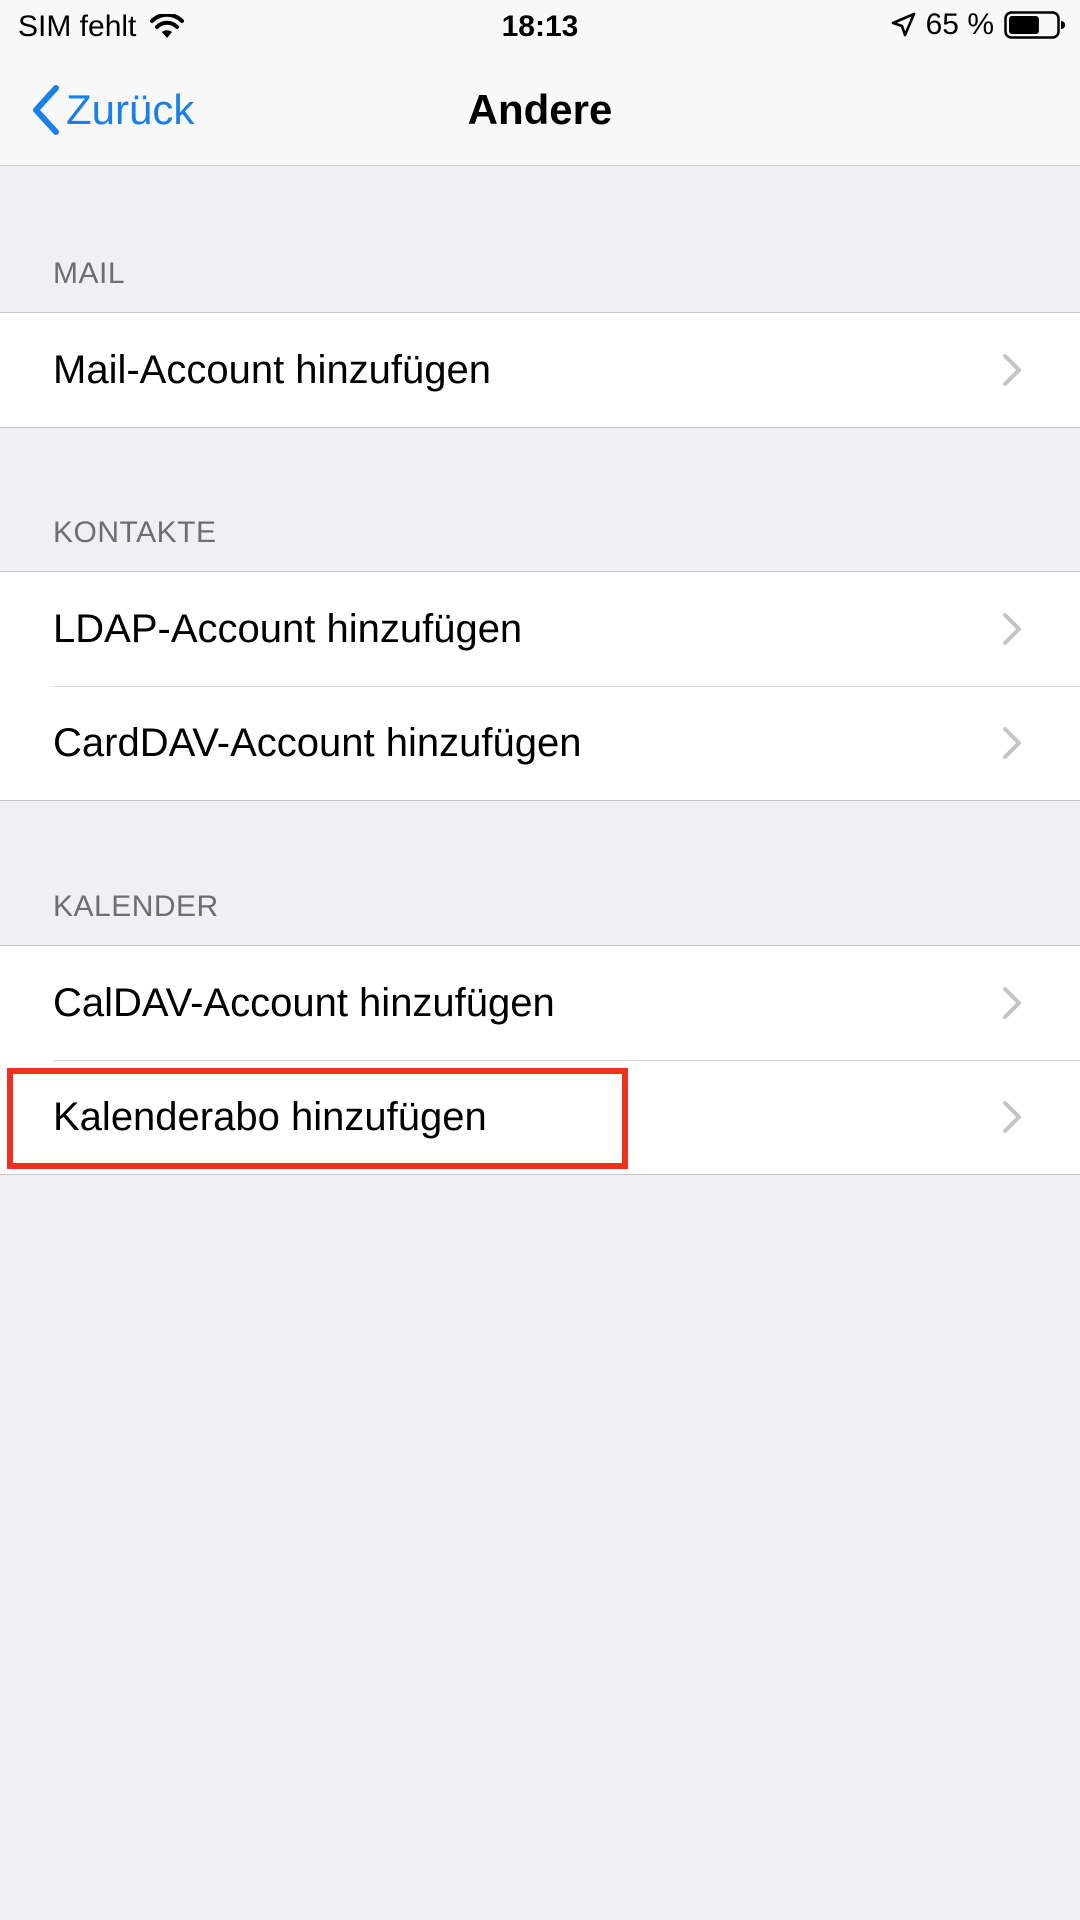 The height and width of the screenshot is (1920, 1080). I want to click on back-label: Zurück, so click(130, 109).